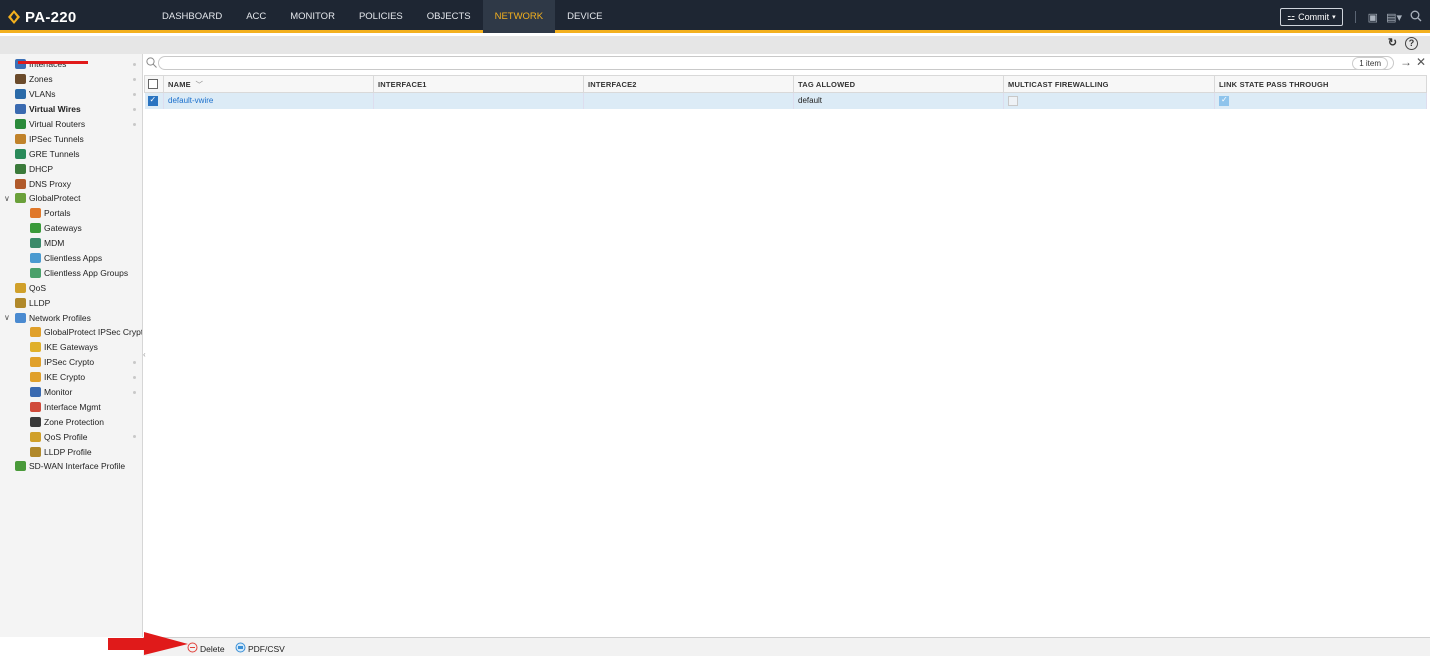  What do you see at coordinates (71, 153) in the screenshot?
I see `sidebar-item-gre-tunnels: GRE Tunnels` at bounding box center [71, 153].